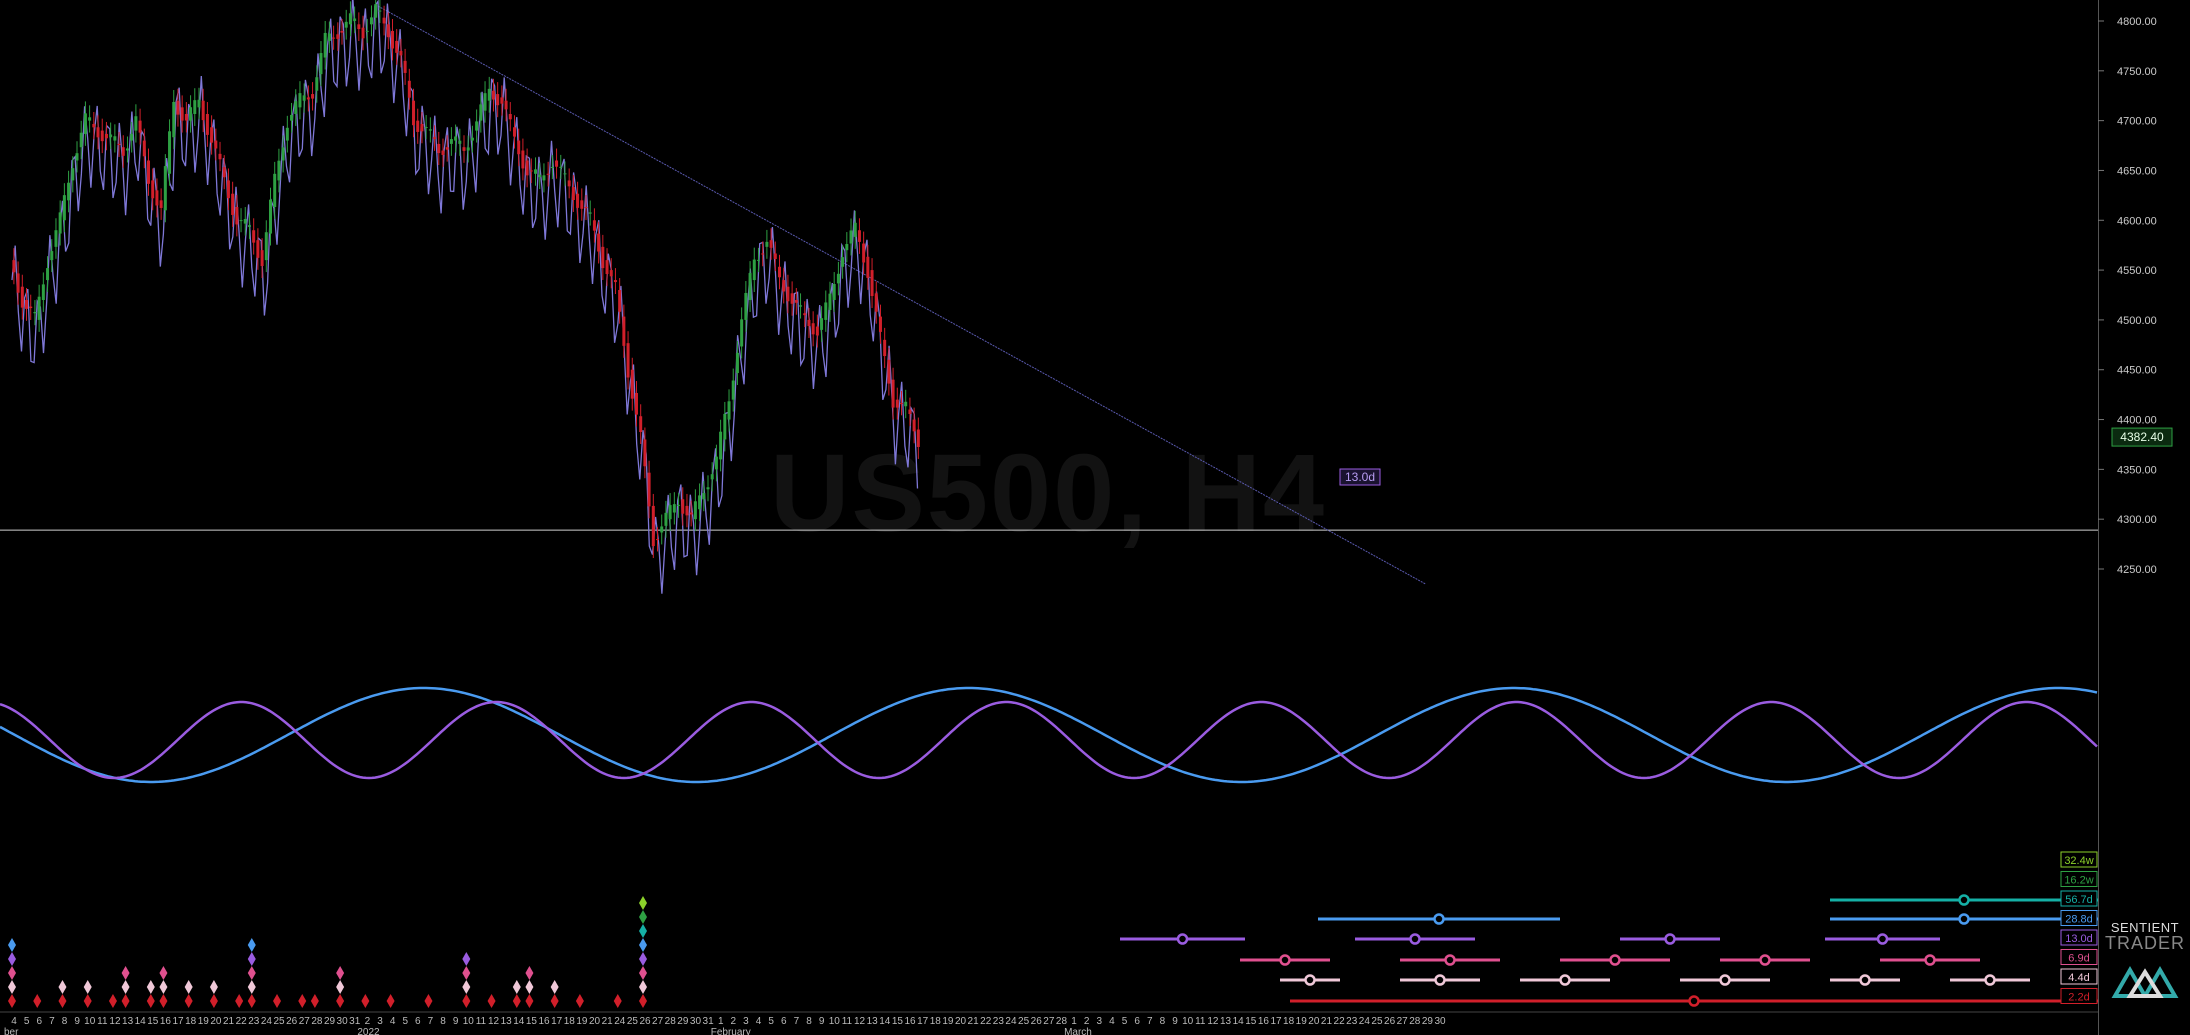  Describe the element at coordinates (2144, 517) in the screenshot. I see `price-axis` at that location.